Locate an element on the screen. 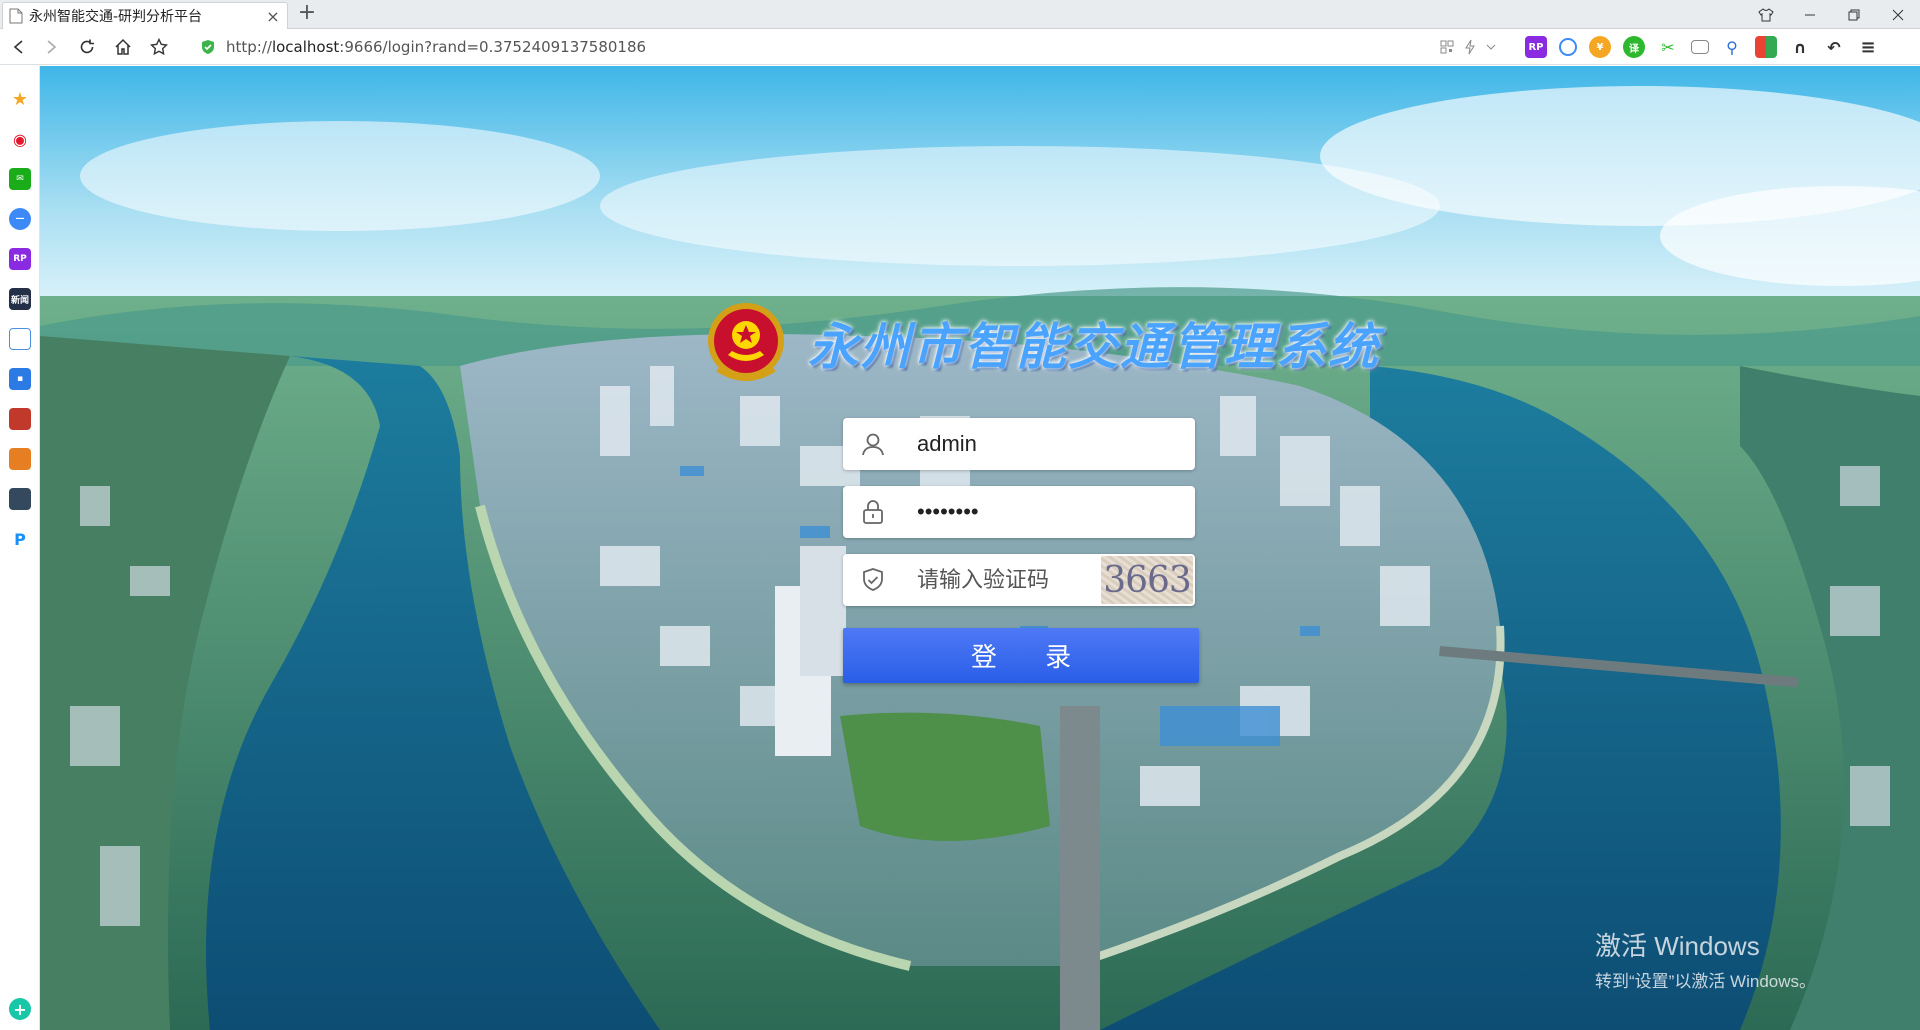 This screenshot has height=1030, width=1920. translate-icon: 译 is located at coordinates (1634, 47).